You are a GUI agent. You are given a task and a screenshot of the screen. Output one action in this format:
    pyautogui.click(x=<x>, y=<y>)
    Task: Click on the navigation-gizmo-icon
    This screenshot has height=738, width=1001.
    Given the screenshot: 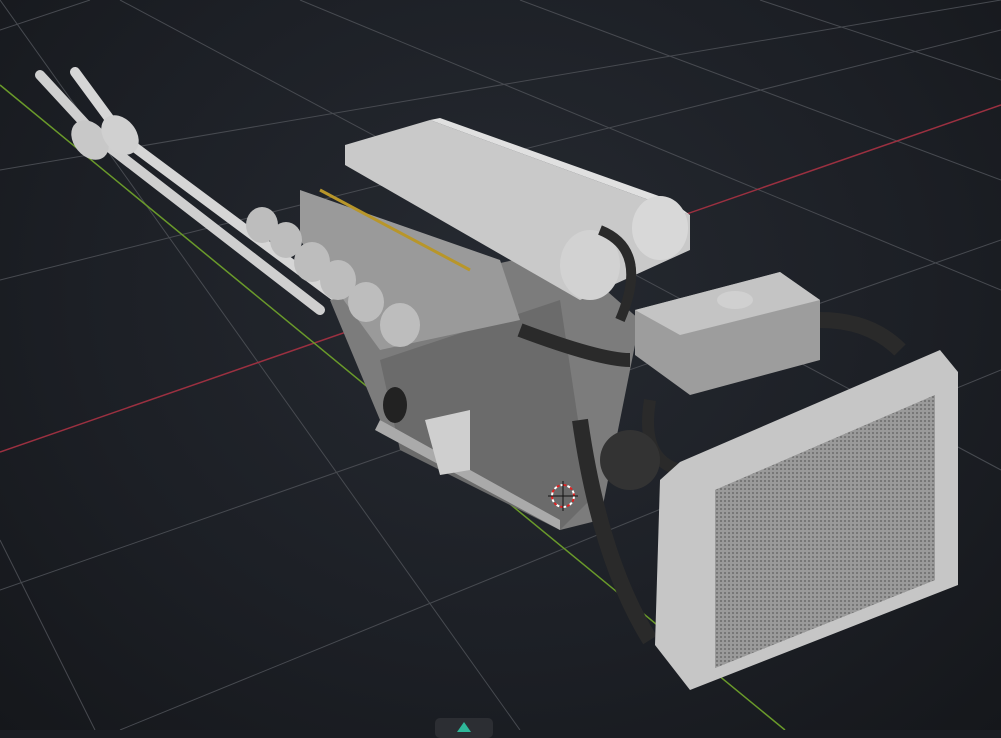 What is the action you would take?
    pyautogui.click(x=464, y=728)
    